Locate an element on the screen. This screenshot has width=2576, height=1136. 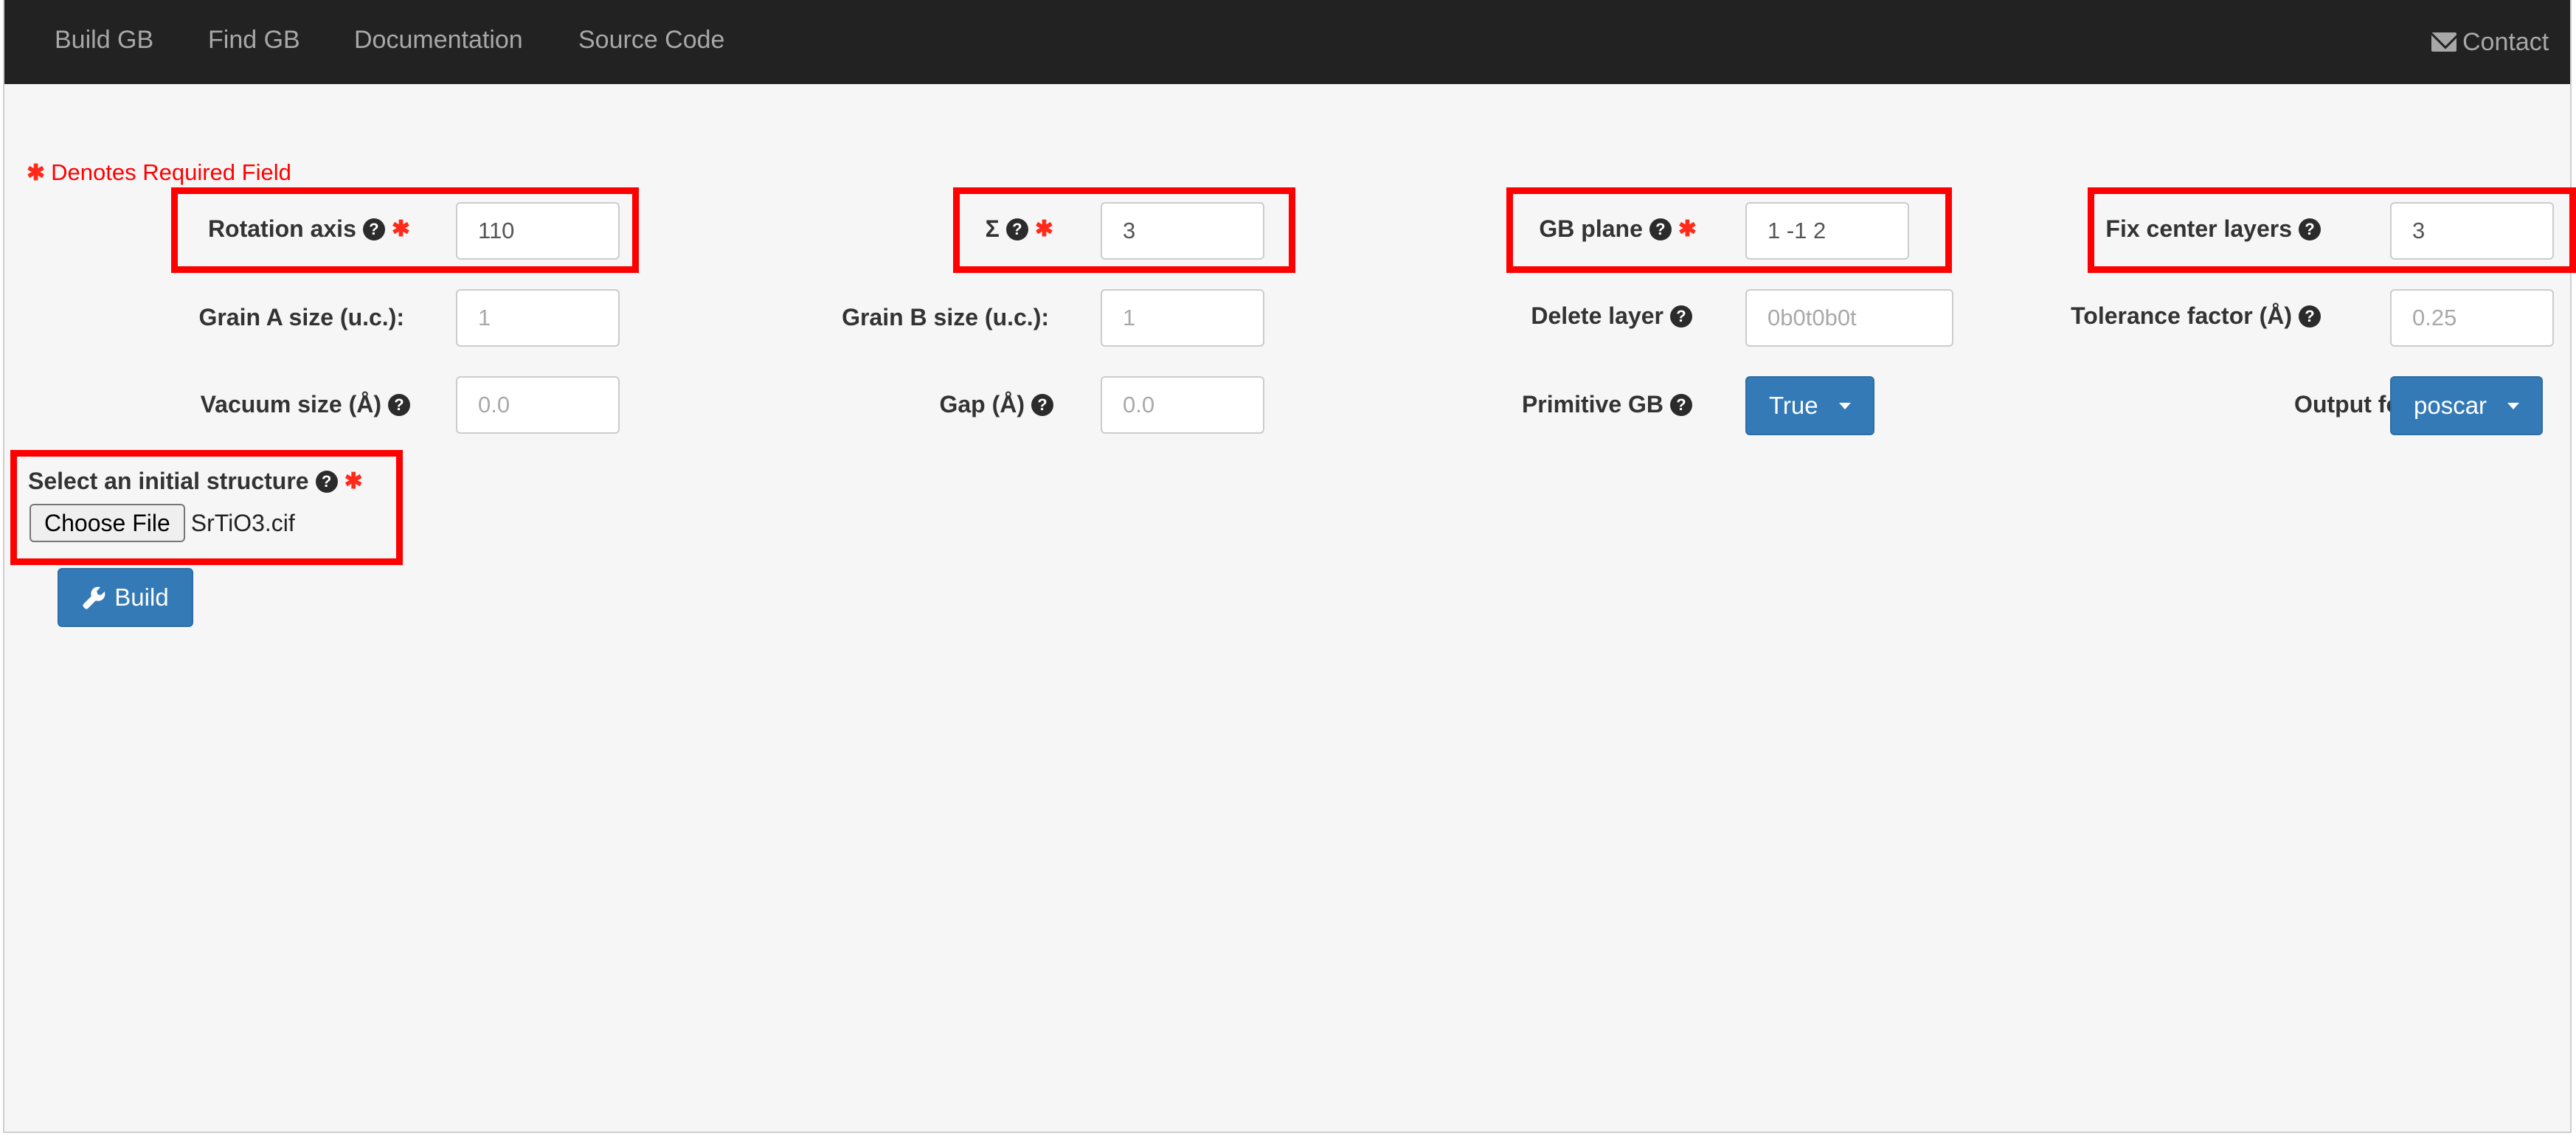
tolerance-factor-input is located at coordinates (2472, 318).